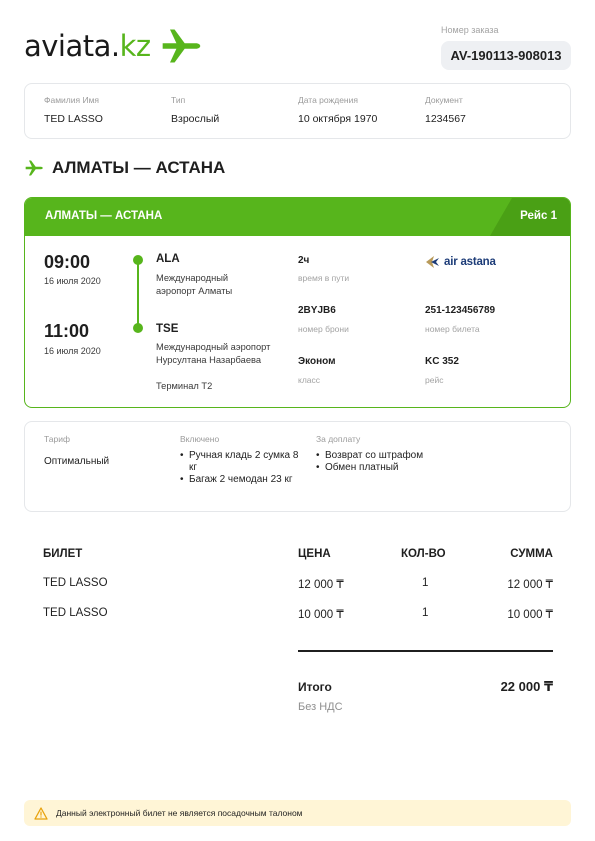 The height and width of the screenshot is (841, 595). What do you see at coordinates (63, 554) in the screenshot?
I see `col-header-ticket: БИЛЕТ` at bounding box center [63, 554].